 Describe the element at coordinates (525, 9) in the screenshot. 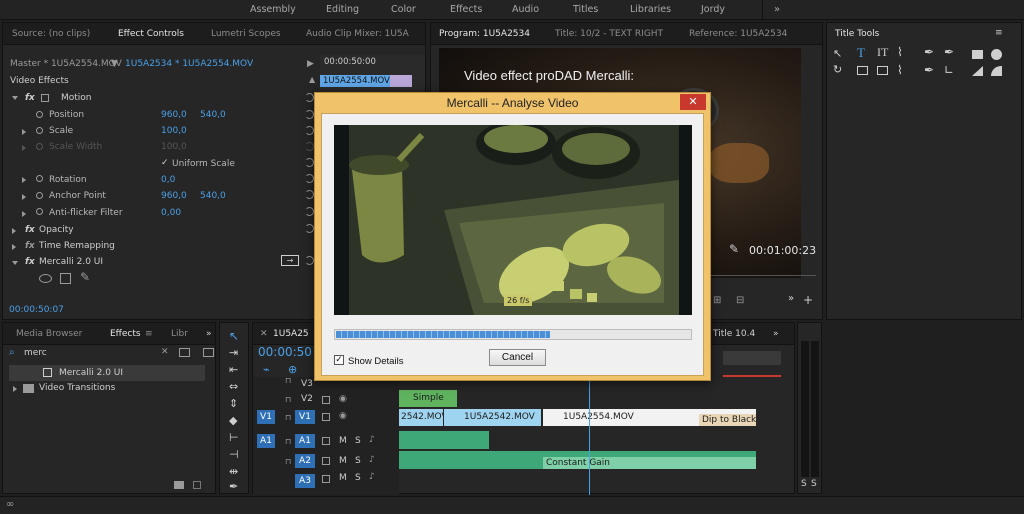

I see `workspace-audio: Audio` at that location.